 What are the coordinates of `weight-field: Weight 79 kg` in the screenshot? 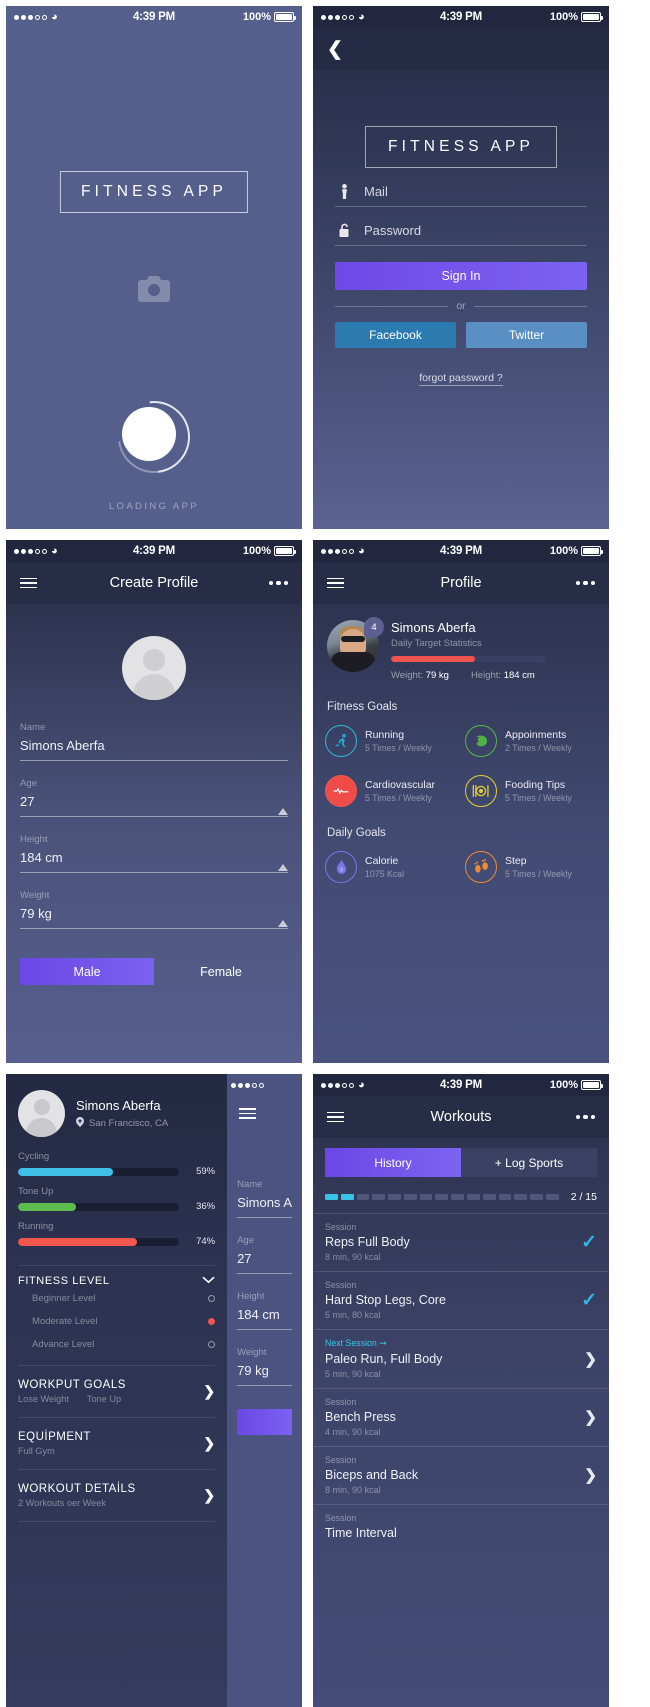 It's located at (154, 909).